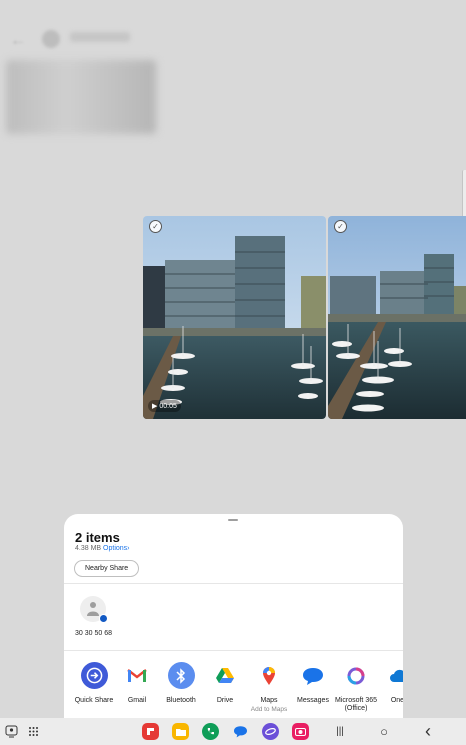 The height and width of the screenshot is (745, 466). I want to click on app-label: Maps, so click(269, 700).